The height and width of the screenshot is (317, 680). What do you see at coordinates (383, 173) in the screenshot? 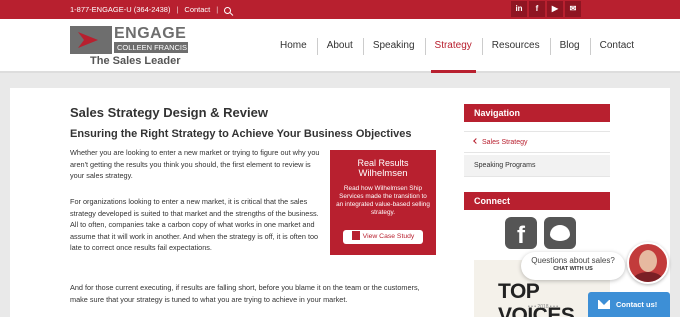
I see `case-study-company: Wilhelmsen` at bounding box center [383, 173].